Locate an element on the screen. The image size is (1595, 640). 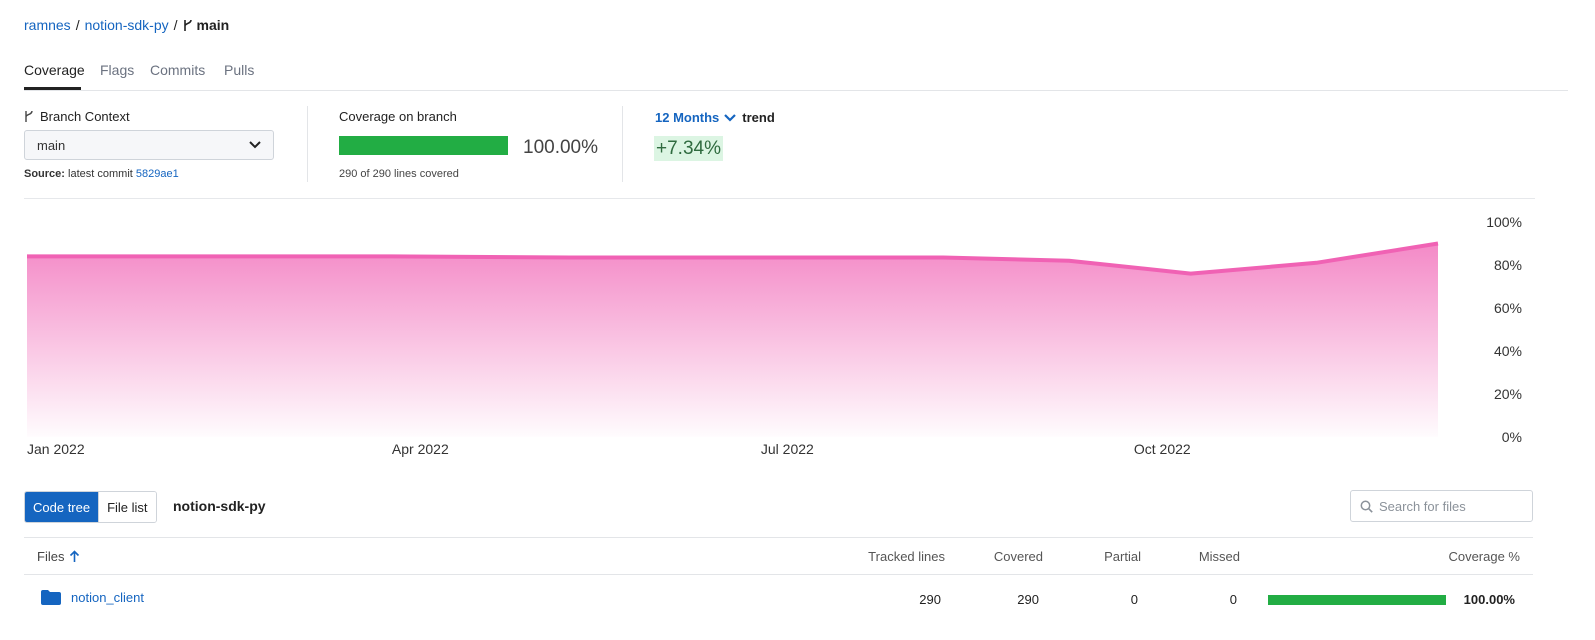
breadcrumb: ramnes / notion-sdk-py / main is located at coordinates (126, 25).